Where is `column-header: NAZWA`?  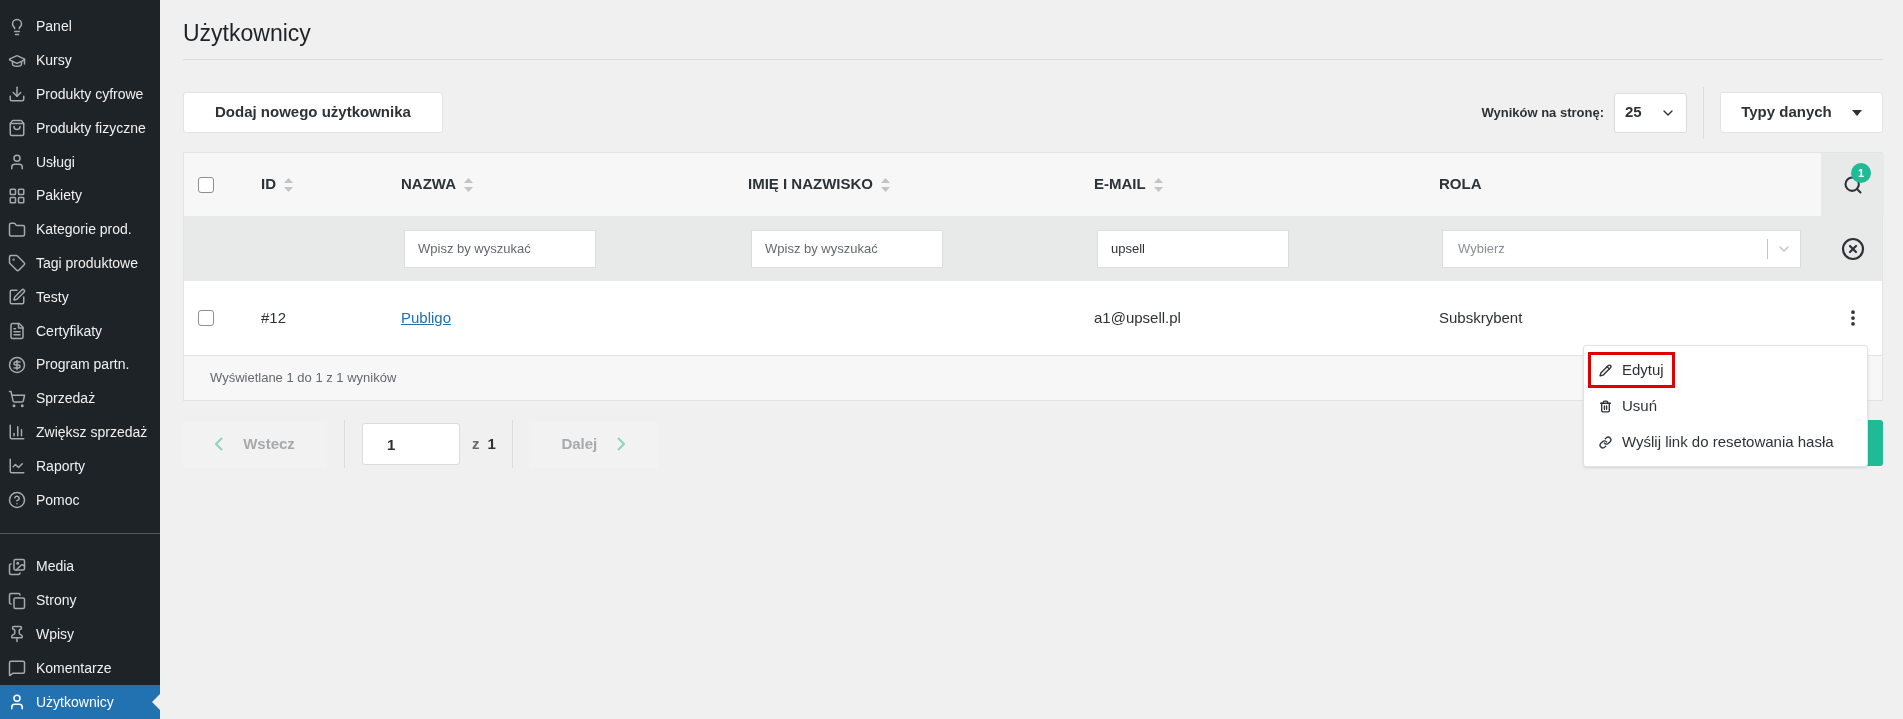 column-header: NAZWA is located at coordinates (428, 184).